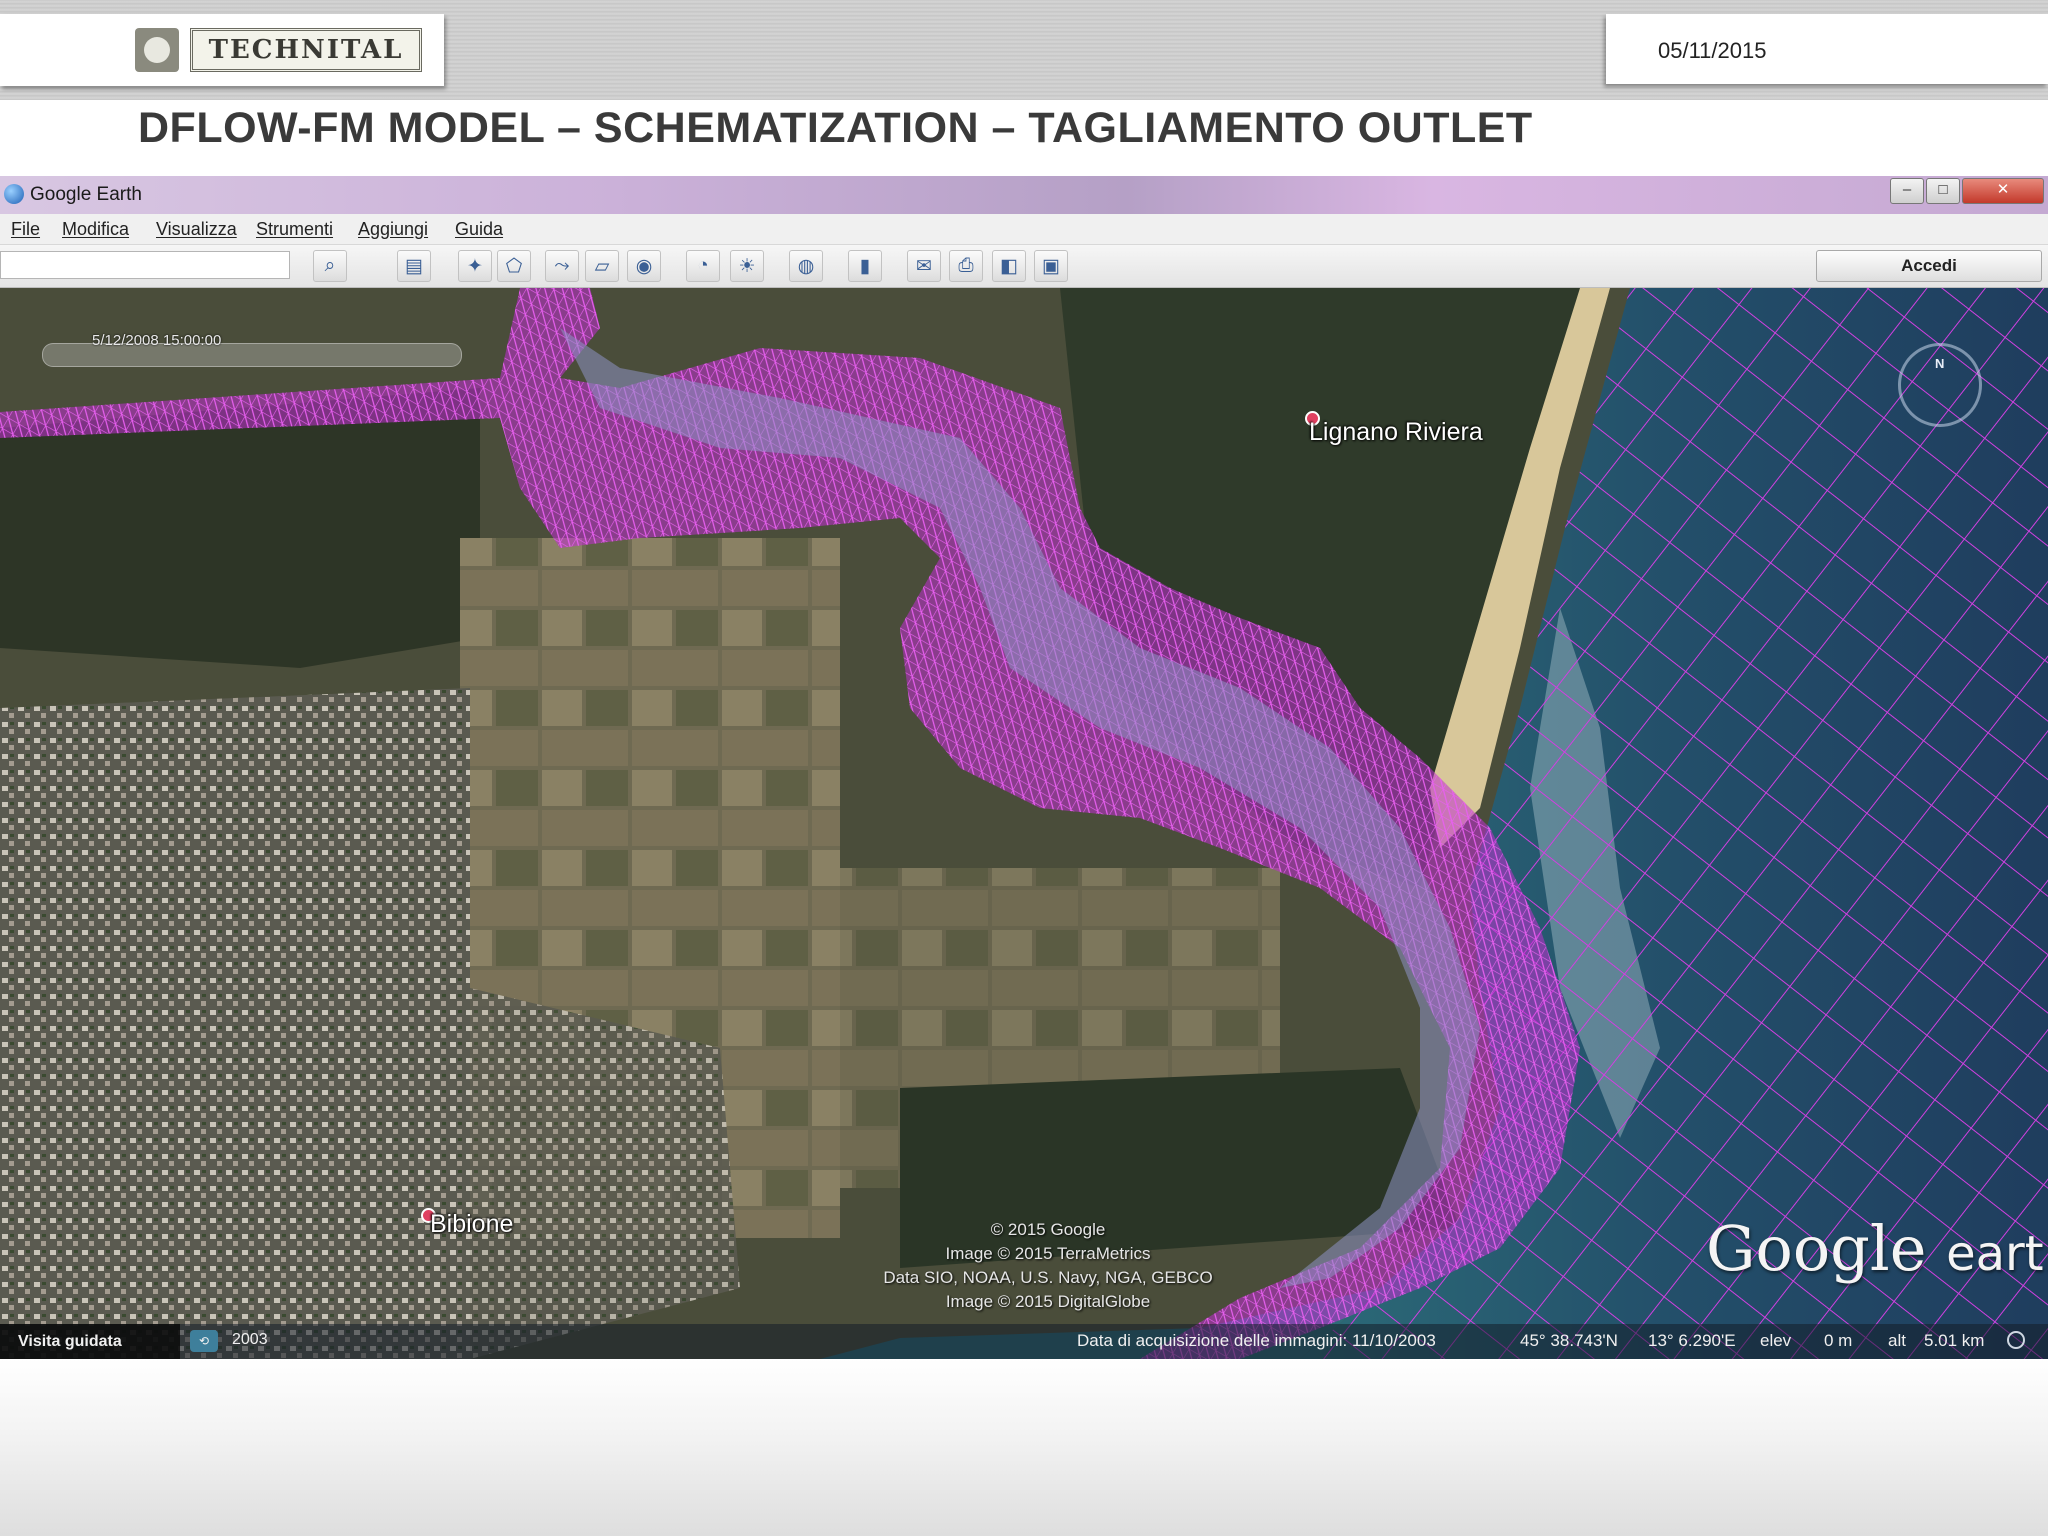 The height and width of the screenshot is (1536, 2048). I want to click on historical-imagery-icon: ⟲, so click(204, 1341).